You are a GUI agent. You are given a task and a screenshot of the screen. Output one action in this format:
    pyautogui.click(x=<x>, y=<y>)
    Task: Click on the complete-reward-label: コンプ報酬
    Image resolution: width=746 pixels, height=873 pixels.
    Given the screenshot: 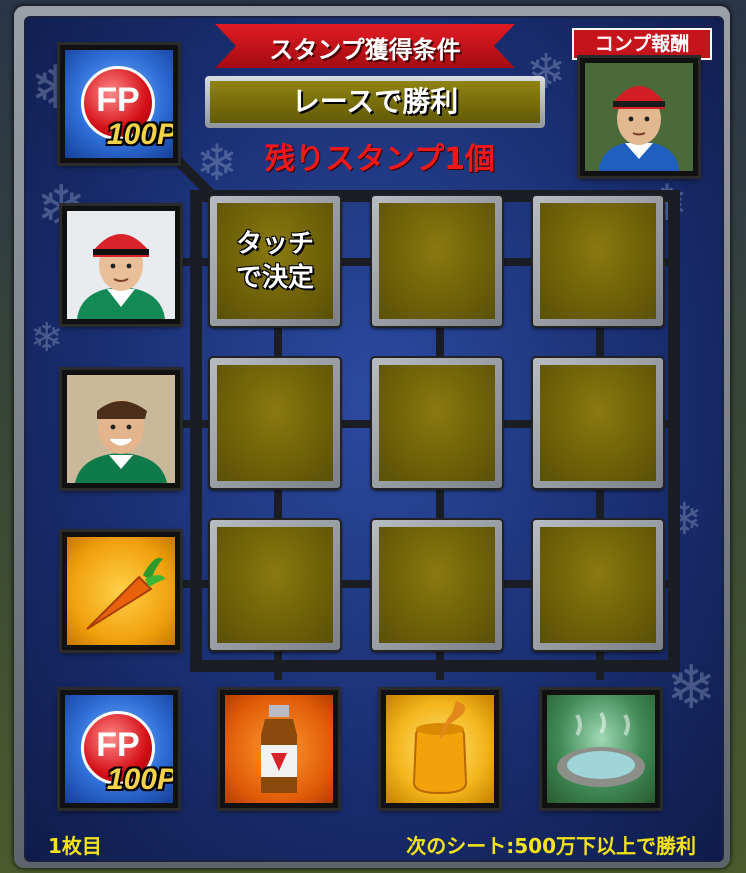 What is the action you would take?
    pyautogui.click(x=642, y=44)
    